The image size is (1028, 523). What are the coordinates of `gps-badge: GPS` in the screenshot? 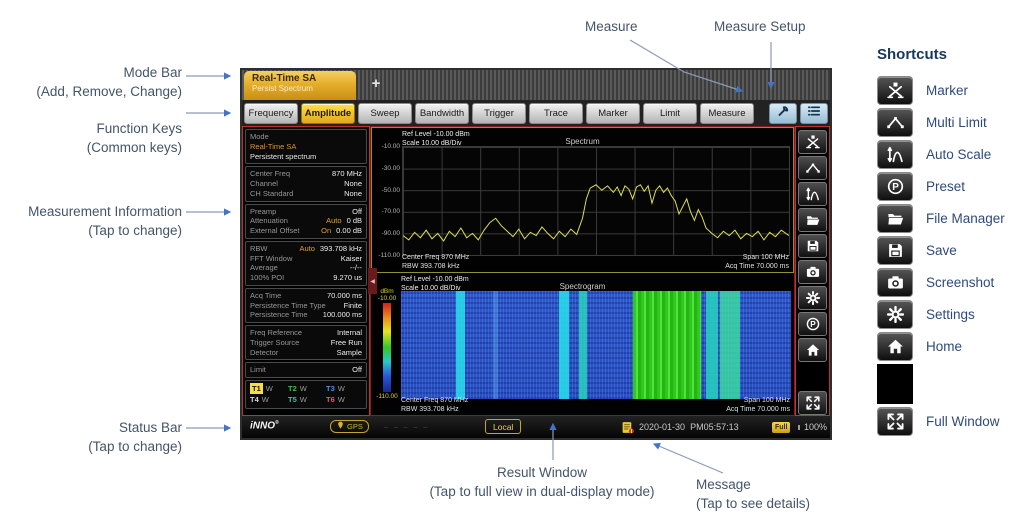 It's located at (349, 426).